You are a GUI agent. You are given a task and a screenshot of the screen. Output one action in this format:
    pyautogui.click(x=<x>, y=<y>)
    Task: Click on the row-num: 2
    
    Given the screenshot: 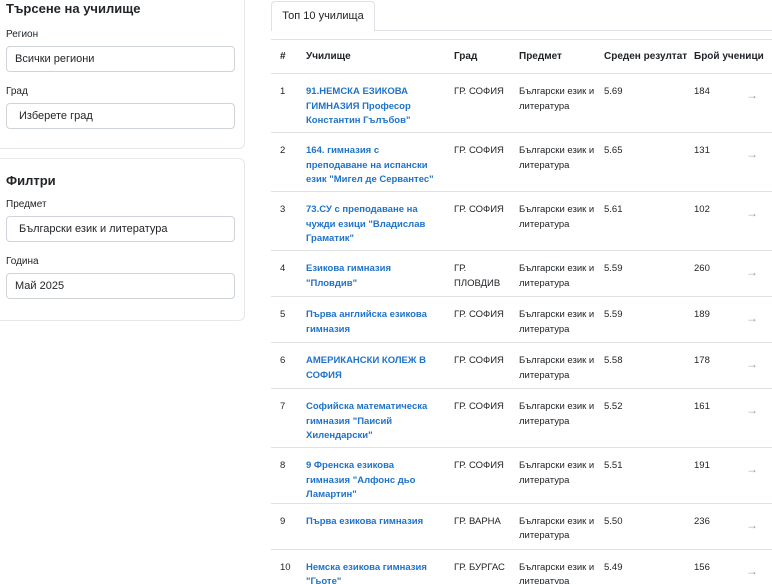 What is the action you would take?
    pyautogui.click(x=284, y=162)
    